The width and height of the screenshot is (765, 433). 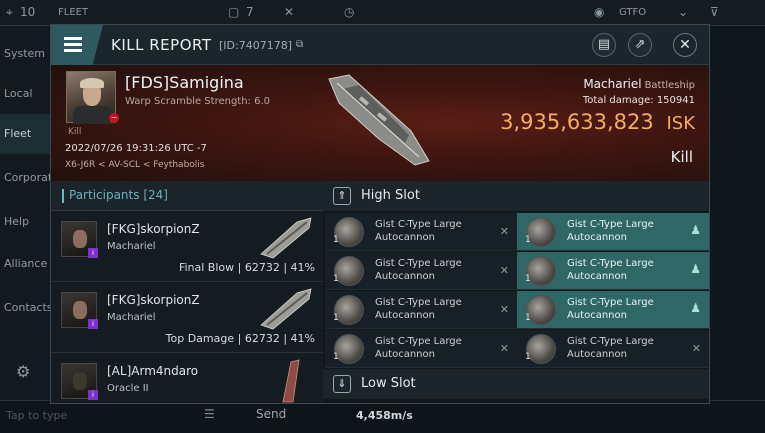 What do you see at coordinates (271, 414) in the screenshot?
I see `send-button: Send` at bounding box center [271, 414].